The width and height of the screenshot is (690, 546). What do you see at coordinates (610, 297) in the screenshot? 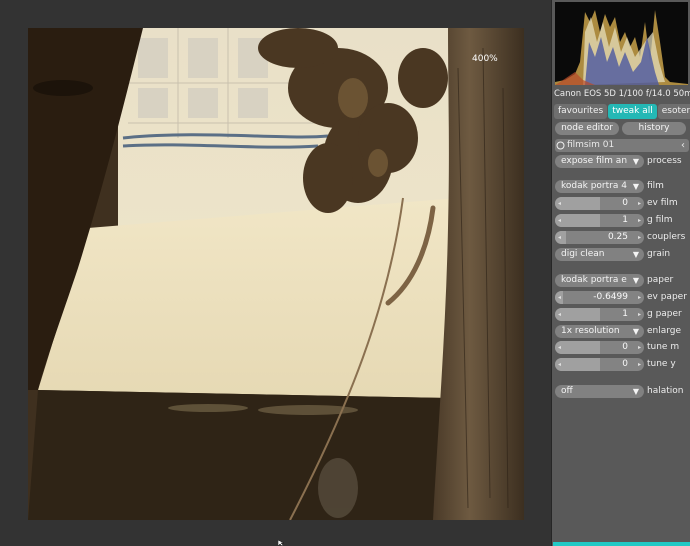
I see `ev-paper-value: -0.6499` at bounding box center [610, 297].